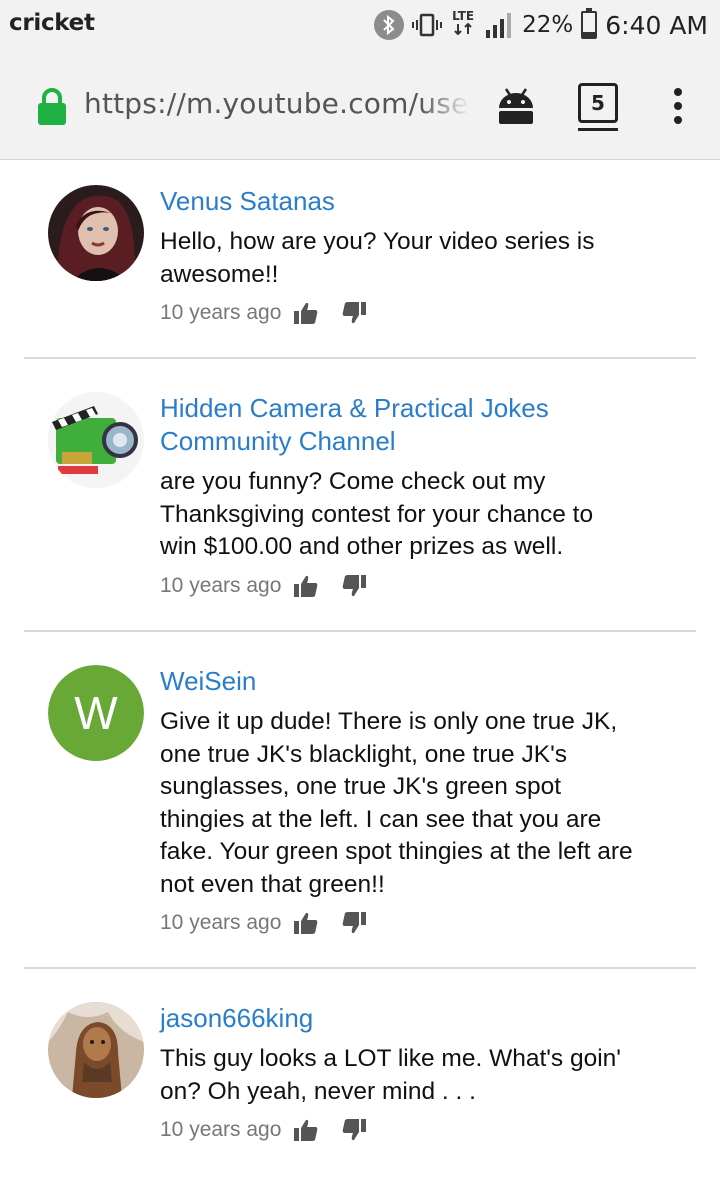 This screenshot has height=1199, width=720. I want to click on comment-author: Venus Satanas, so click(247, 201).